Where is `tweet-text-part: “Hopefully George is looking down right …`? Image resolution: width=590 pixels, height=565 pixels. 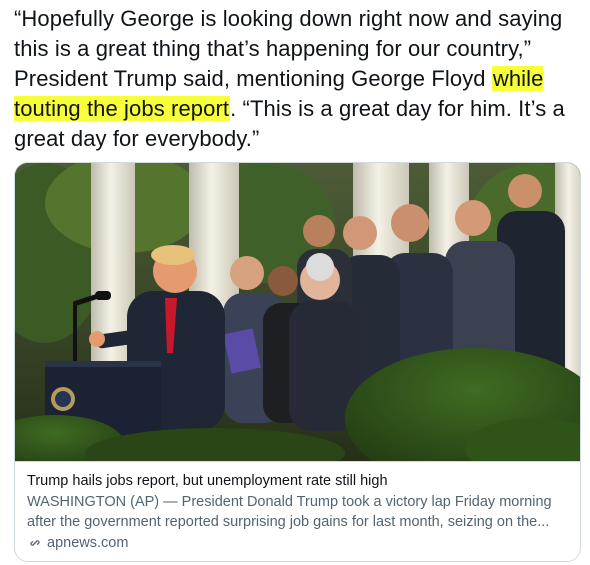 tweet-text-part: “Hopefully George is looking down right … is located at coordinates (288, 48).